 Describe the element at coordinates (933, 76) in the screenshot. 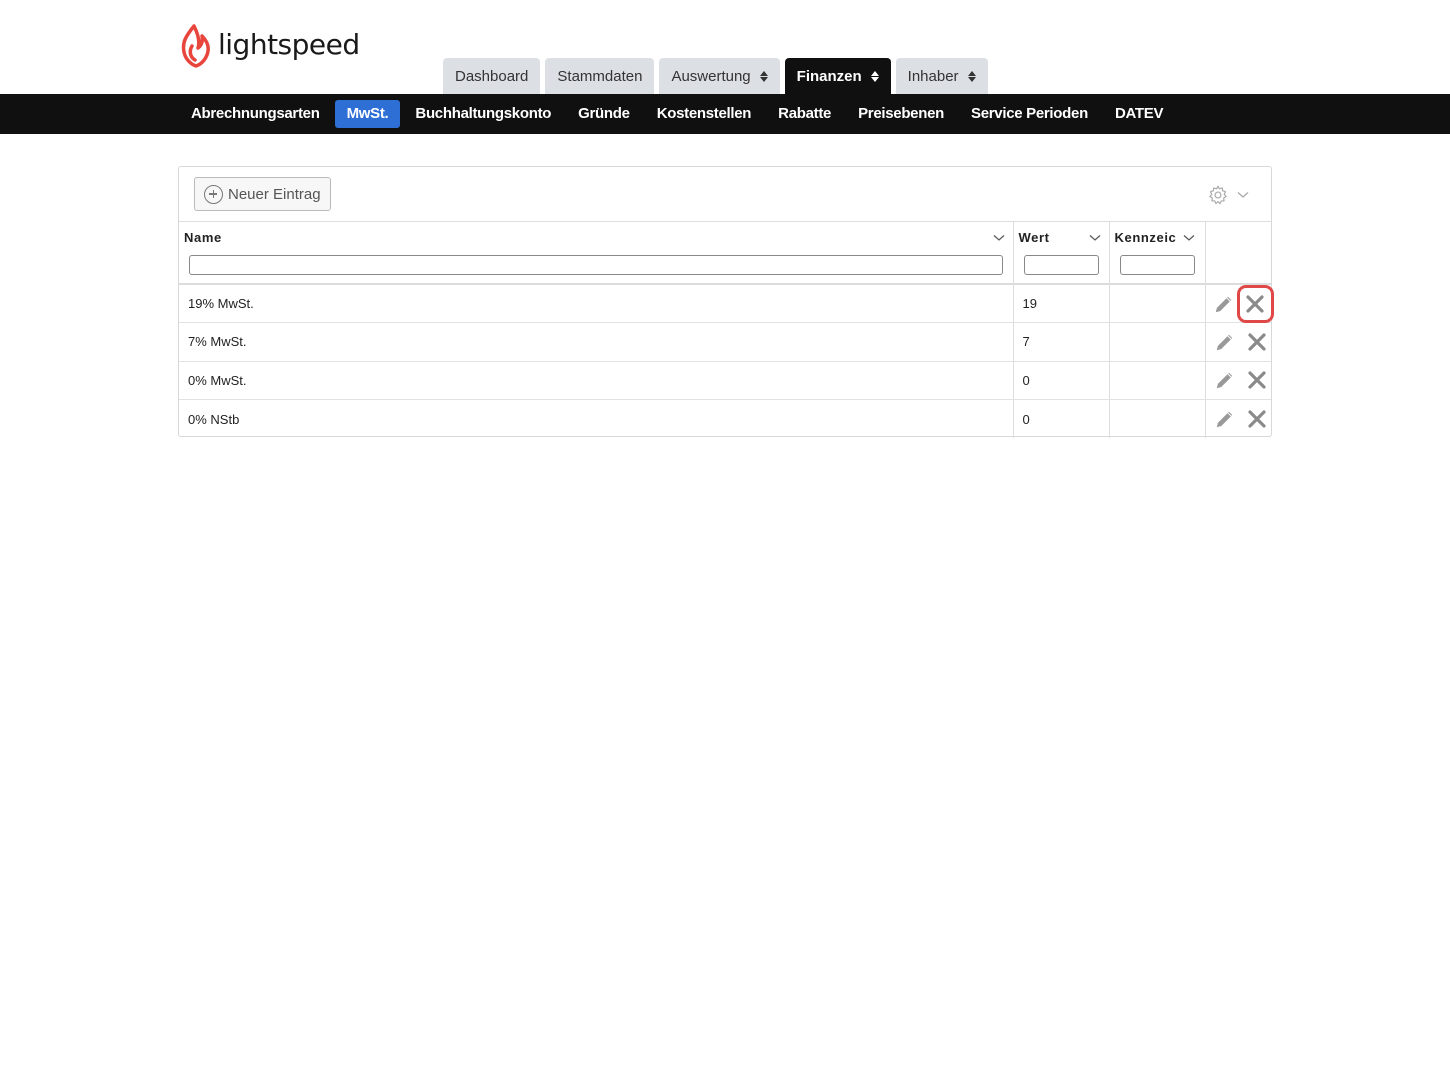

I see `tab-label: Inhaber` at that location.